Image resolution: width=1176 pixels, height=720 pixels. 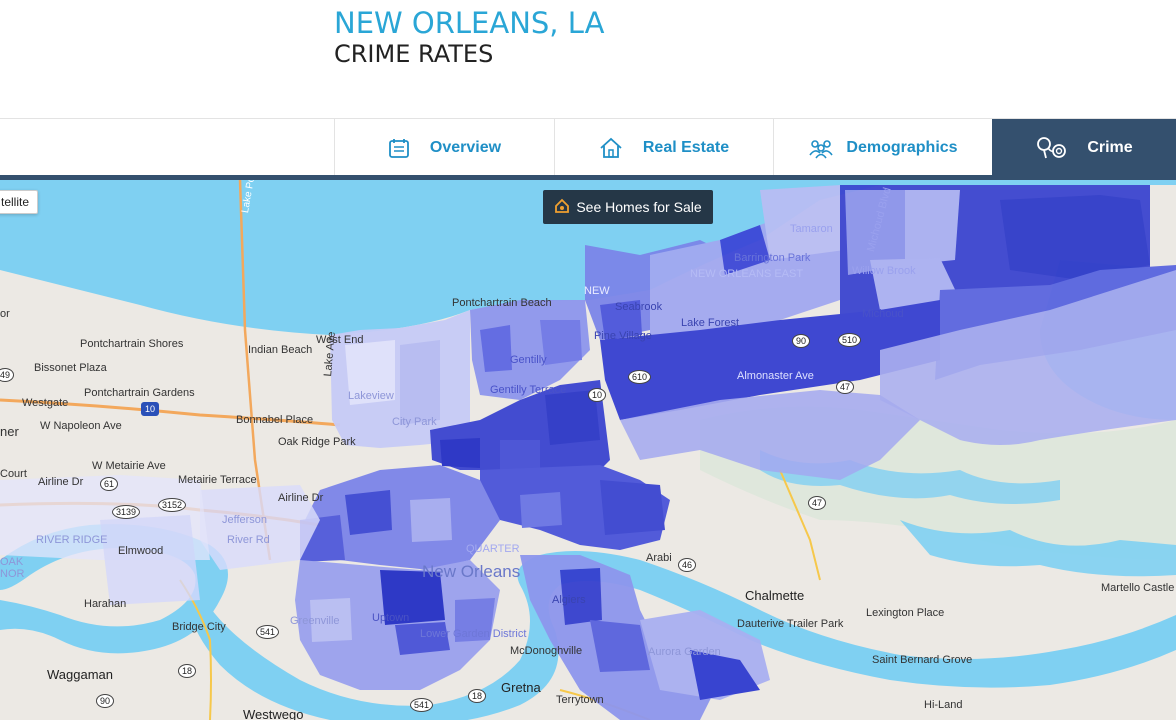 What do you see at coordinates (639, 207) in the screenshot?
I see `see-homes-label: See Homes for Sale` at bounding box center [639, 207].